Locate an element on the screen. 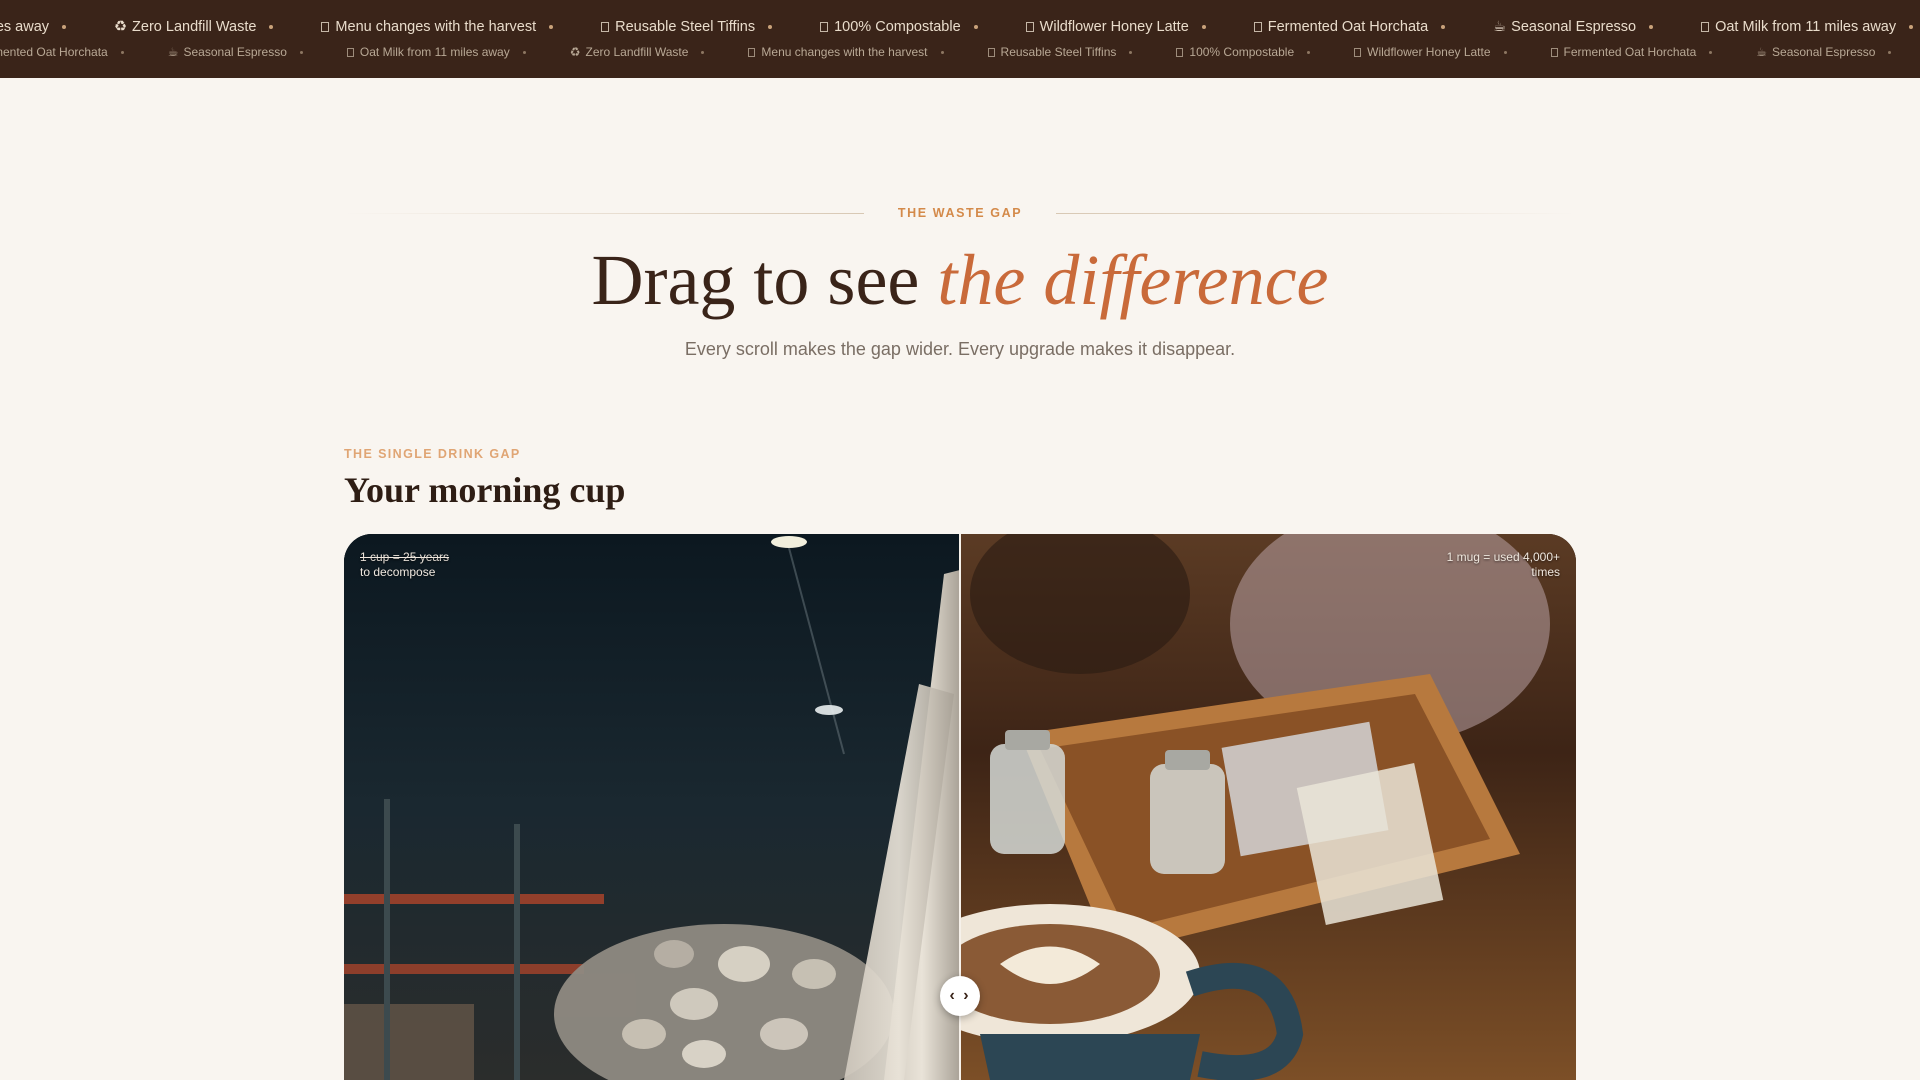 The image size is (1920, 1080). caption-line-1: 1 cup = 25 years is located at coordinates (405, 557).